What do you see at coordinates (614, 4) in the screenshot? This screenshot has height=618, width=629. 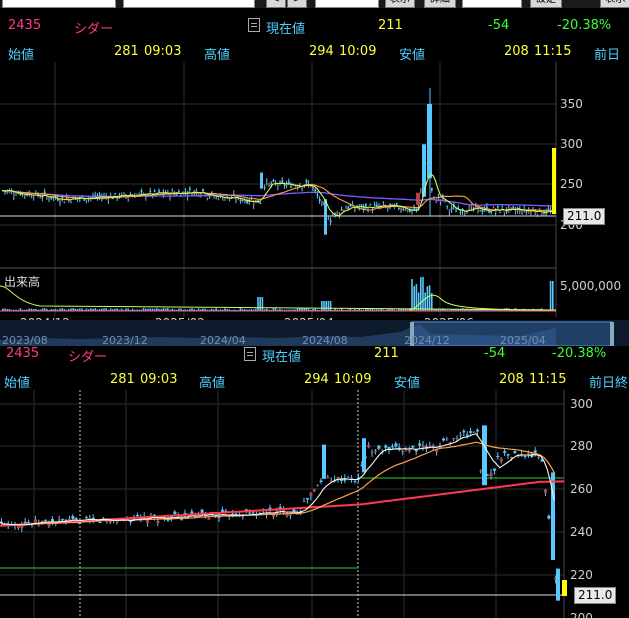 I see `view-button: 表示` at bounding box center [614, 4].